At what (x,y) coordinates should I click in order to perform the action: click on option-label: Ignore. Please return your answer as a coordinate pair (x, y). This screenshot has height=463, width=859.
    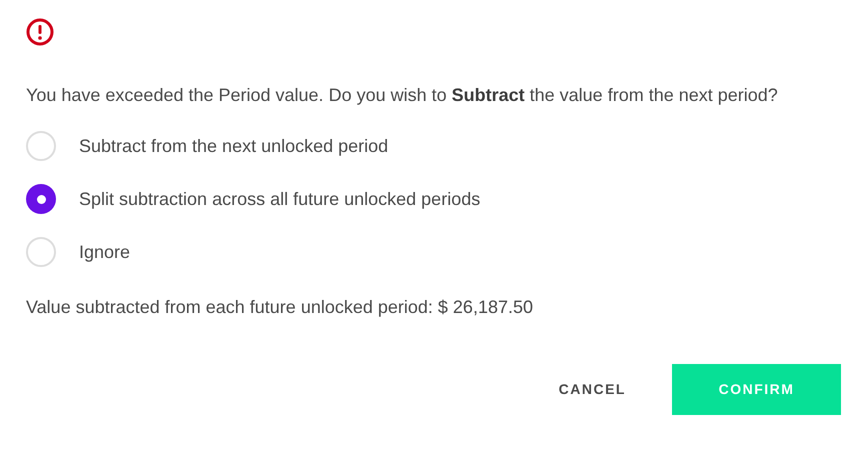
    Looking at the image, I should click on (104, 252).